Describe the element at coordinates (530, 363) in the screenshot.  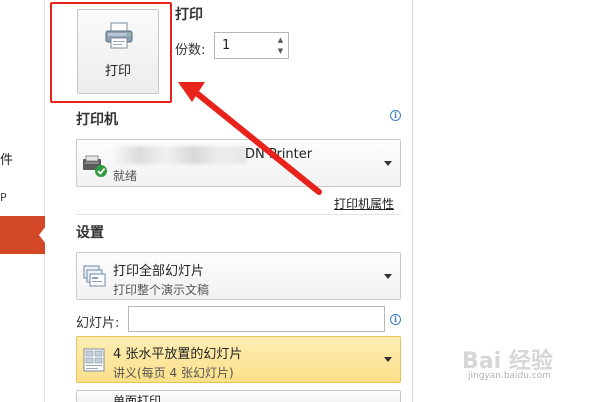
I see `watermark: Bai 经验 jingyan.baidu.com` at that location.